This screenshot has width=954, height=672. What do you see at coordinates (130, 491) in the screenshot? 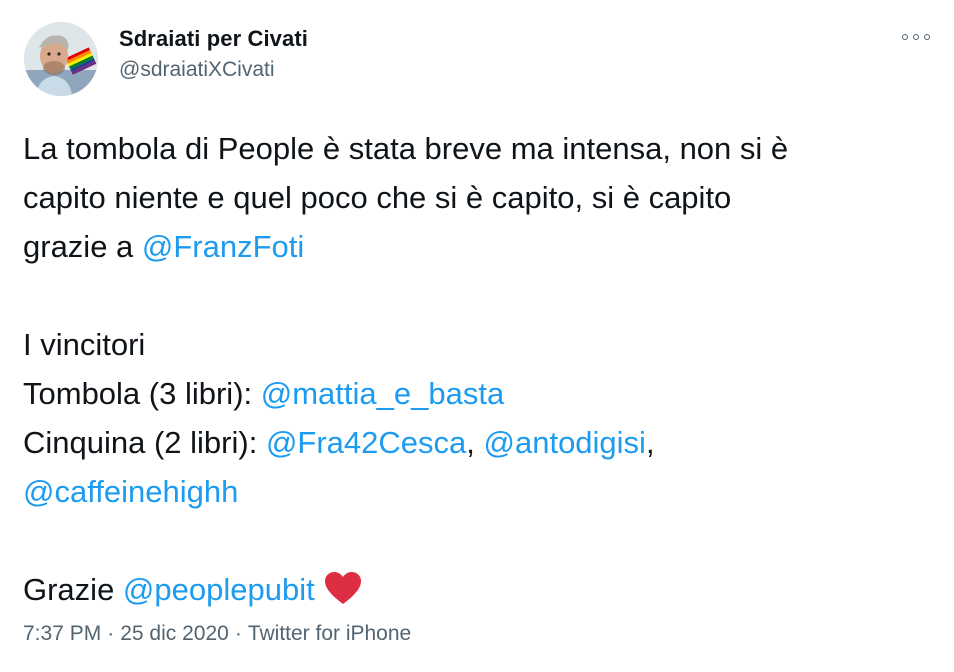
I see `mention-caffeinehighh: @caffeinehighh` at bounding box center [130, 491].